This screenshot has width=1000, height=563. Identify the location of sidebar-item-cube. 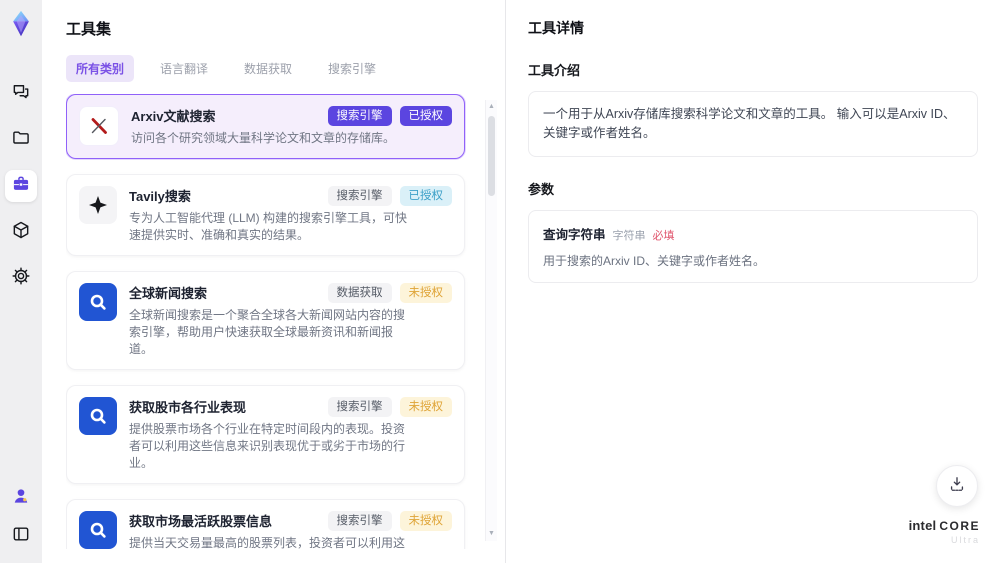
(21, 232).